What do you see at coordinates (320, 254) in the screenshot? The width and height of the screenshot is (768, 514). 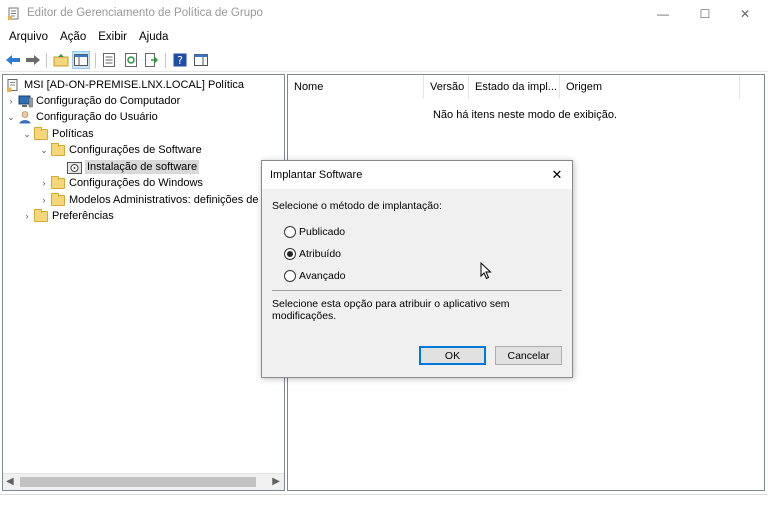 I see `radio-label-atribuido: Atribuído` at bounding box center [320, 254].